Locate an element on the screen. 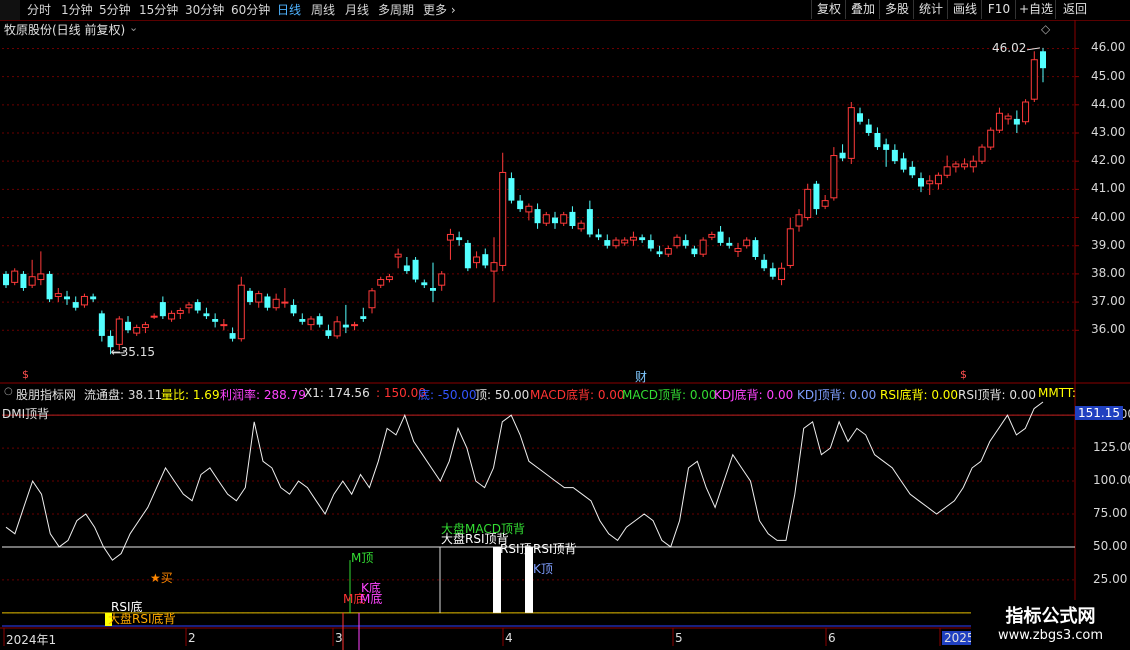 The height and width of the screenshot is (650, 1130). indicator-settings-icon: ○ is located at coordinates (8, 391).